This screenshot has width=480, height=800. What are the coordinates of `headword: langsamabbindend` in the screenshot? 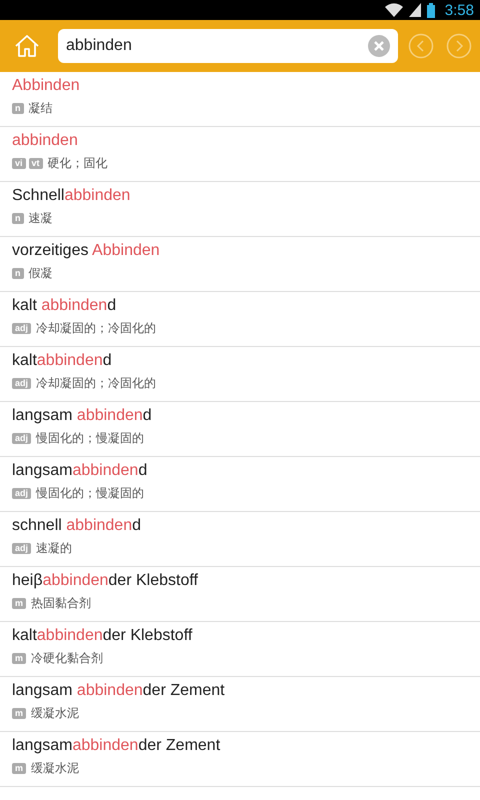 It's located at (80, 471).